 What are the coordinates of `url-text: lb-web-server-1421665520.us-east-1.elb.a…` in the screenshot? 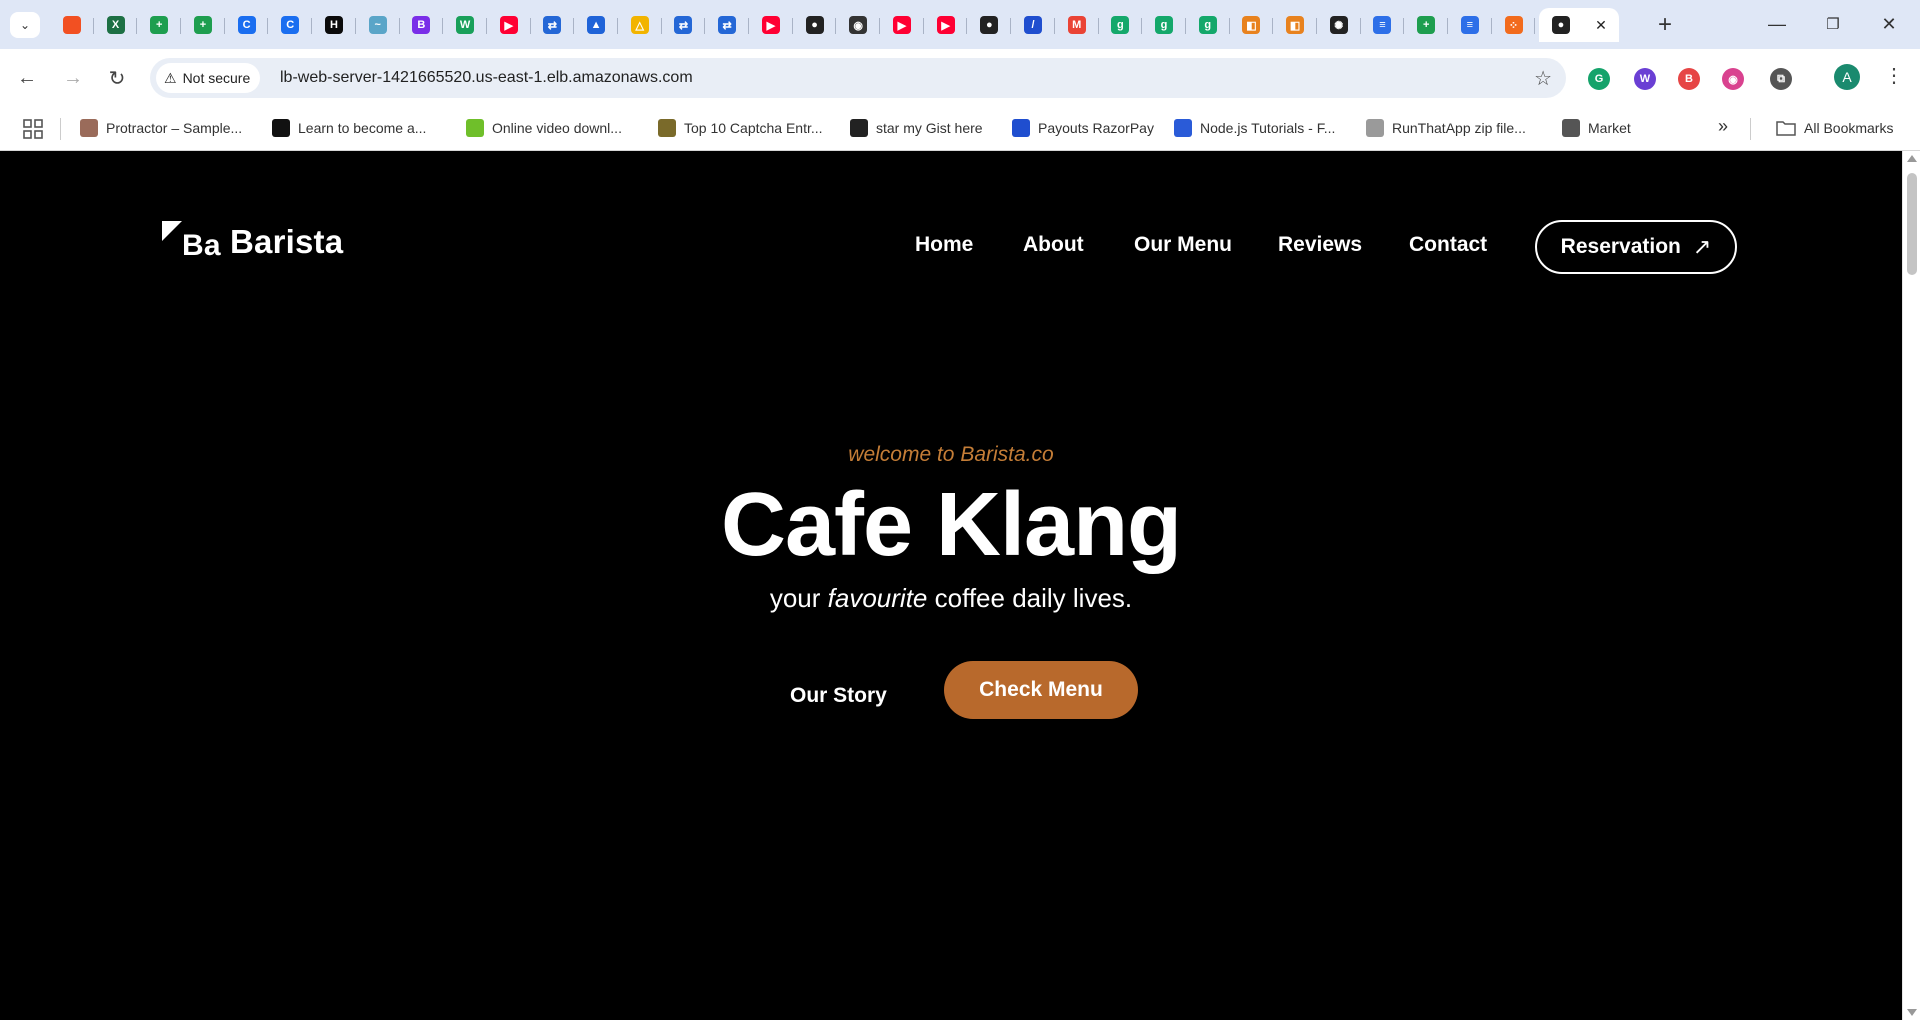 It's located at (486, 78).